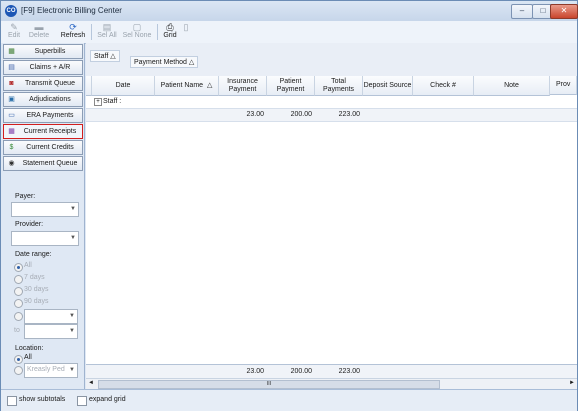 The height and width of the screenshot is (411, 578). What do you see at coordinates (291, 86) in the screenshot?
I see `column-header-patient-payment: Patient Payment` at bounding box center [291, 86].